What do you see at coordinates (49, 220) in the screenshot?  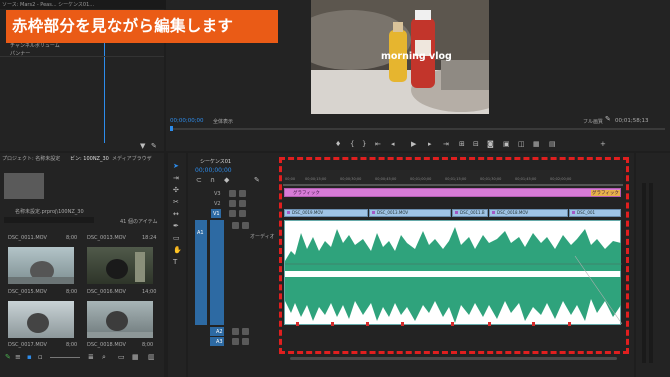 I see `search-field` at bounding box center [49, 220].